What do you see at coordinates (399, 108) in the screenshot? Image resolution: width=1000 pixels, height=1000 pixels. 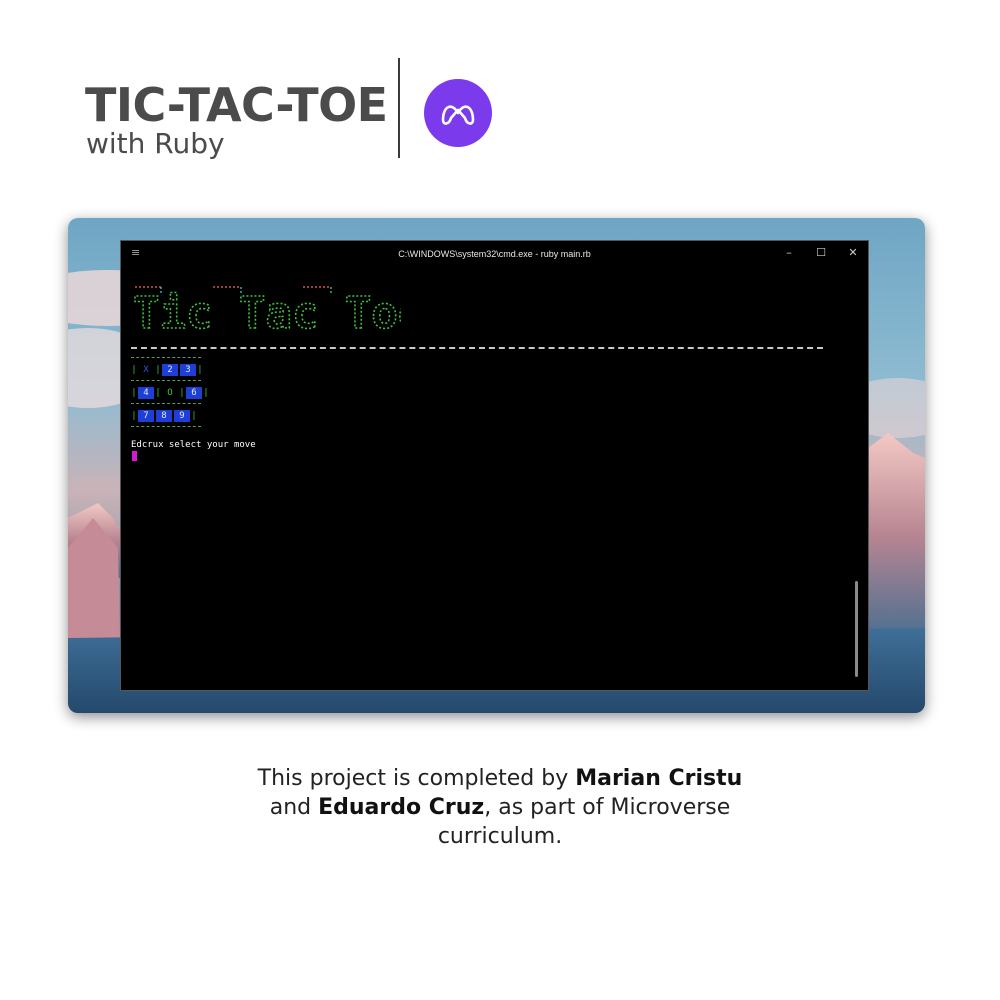 I see `header-divider` at bounding box center [399, 108].